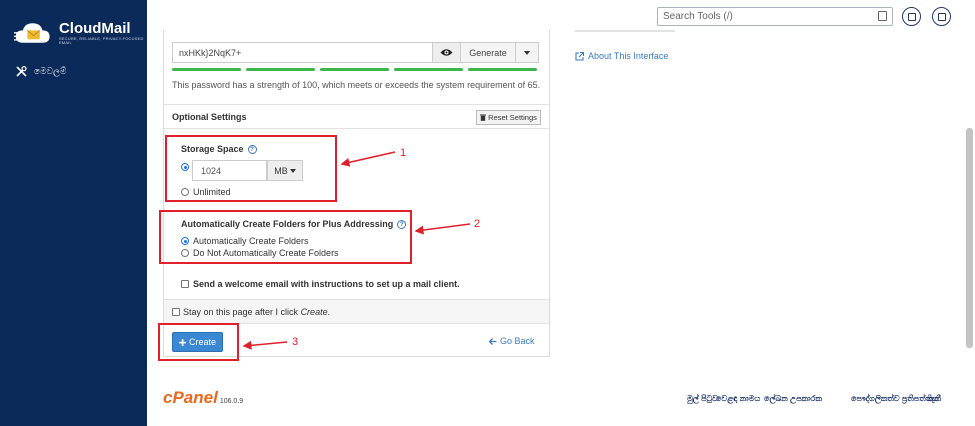 This screenshot has height=426, width=975. Describe the element at coordinates (356, 250) in the screenshot. I see `annotation-arrows` at that location.